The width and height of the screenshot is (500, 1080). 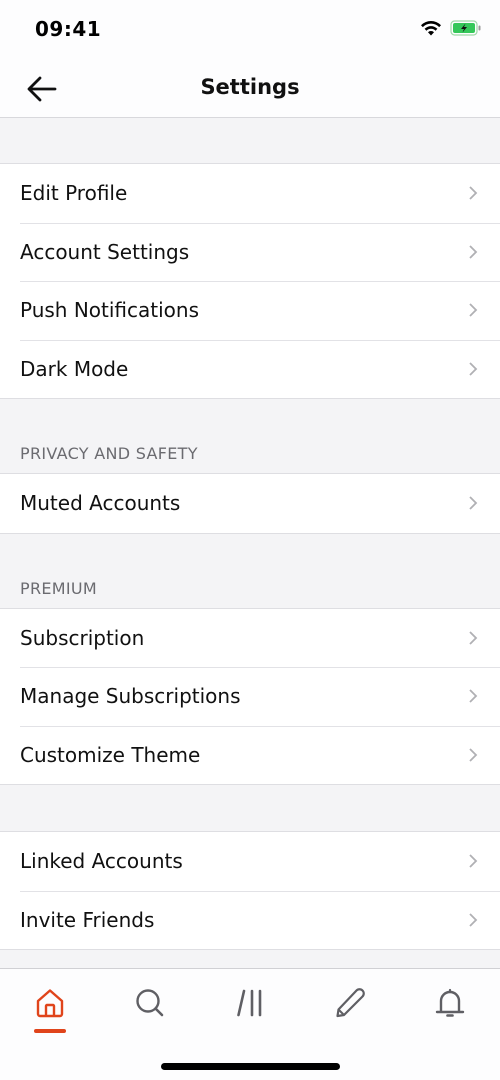 I want to click on settings-row-dark-mode: Dark Mode, so click(x=250, y=369).